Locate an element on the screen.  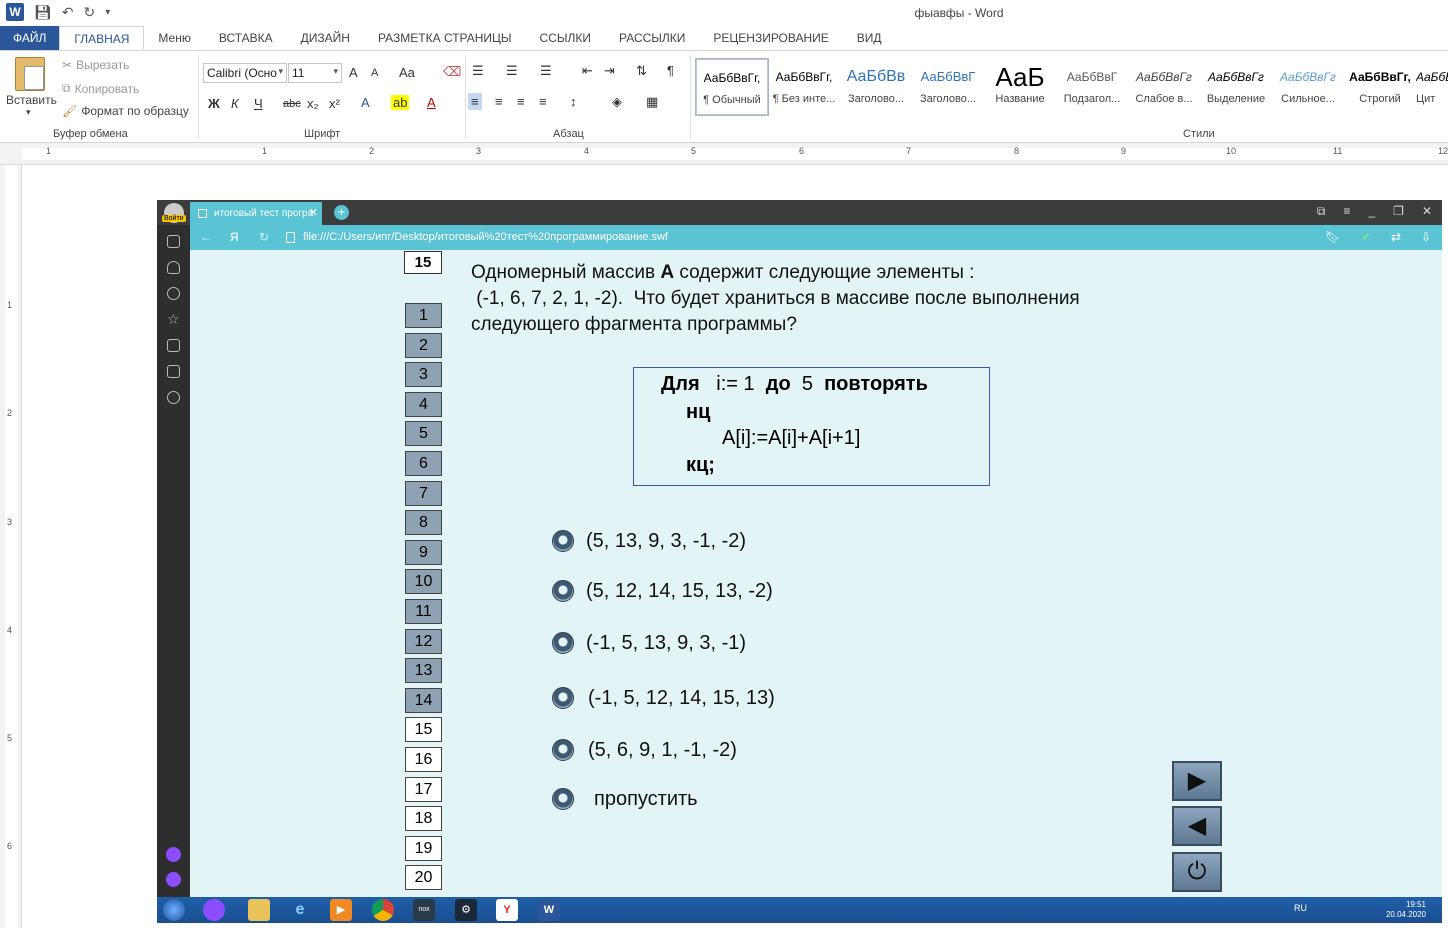
collections-icon is located at coordinates (173, 345).